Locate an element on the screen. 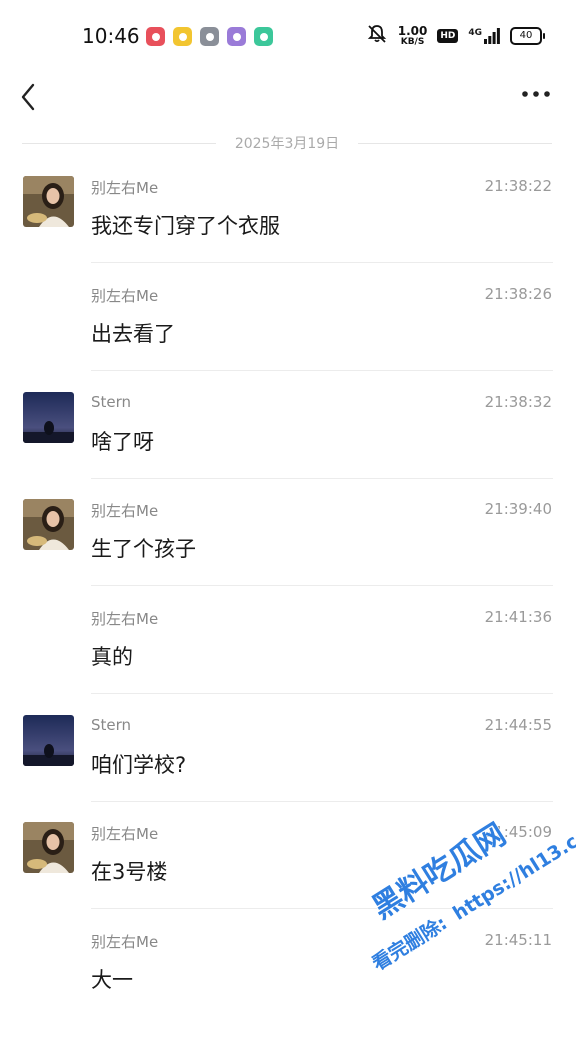  message-time: 21:38:26 is located at coordinates (518, 294).